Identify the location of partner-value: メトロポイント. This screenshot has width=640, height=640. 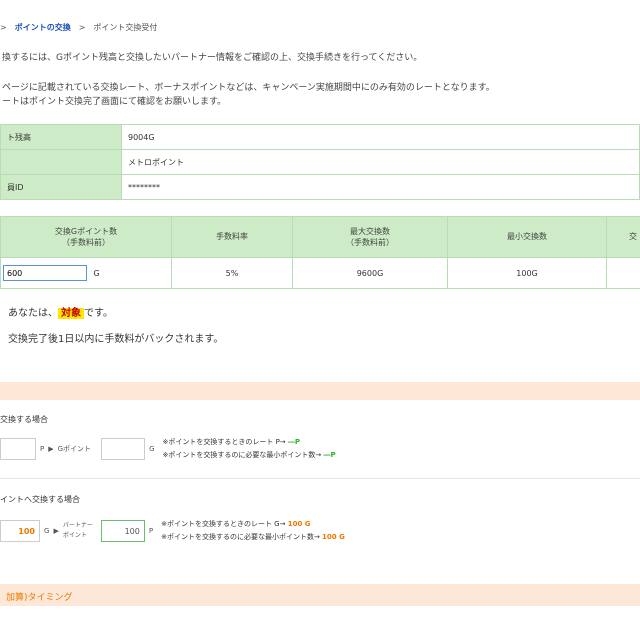
(380, 162).